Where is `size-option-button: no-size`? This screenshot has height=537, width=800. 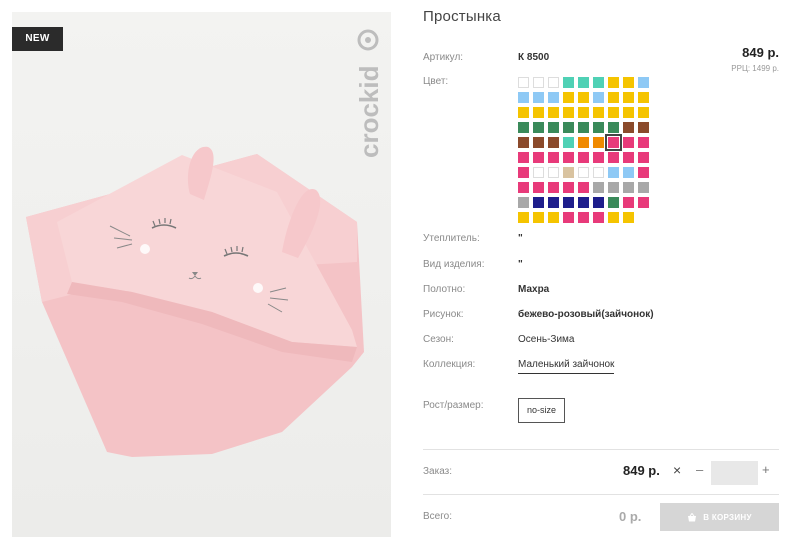
size-option-button: no-size is located at coordinates (541, 410).